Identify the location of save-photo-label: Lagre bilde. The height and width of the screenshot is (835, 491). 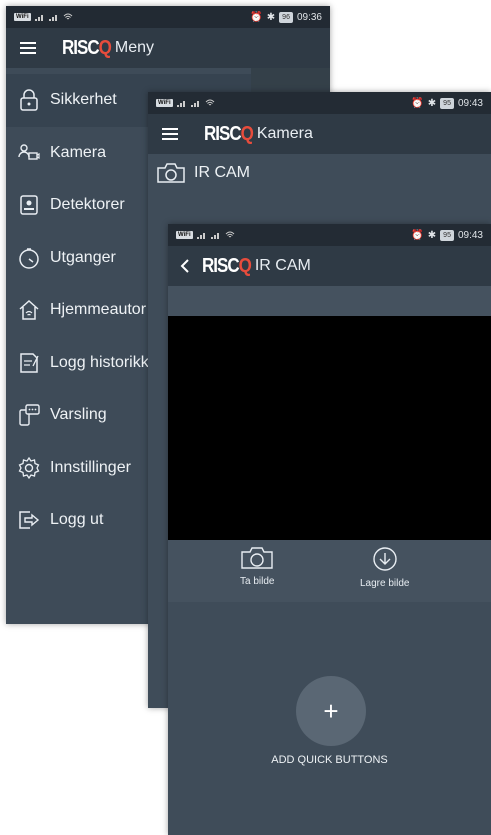
(385, 583).